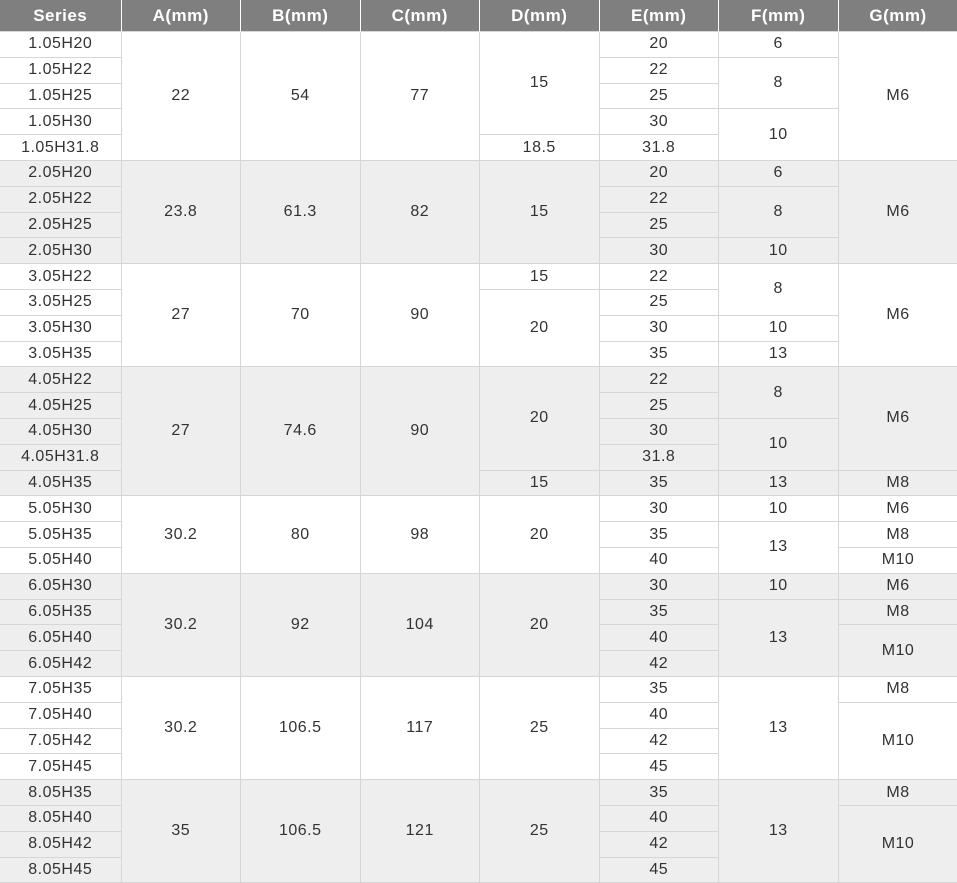  What do you see at coordinates (61, 328) in the screenshot?
I see `series-cell: 3.05H30` at bounding box center [61, 328].